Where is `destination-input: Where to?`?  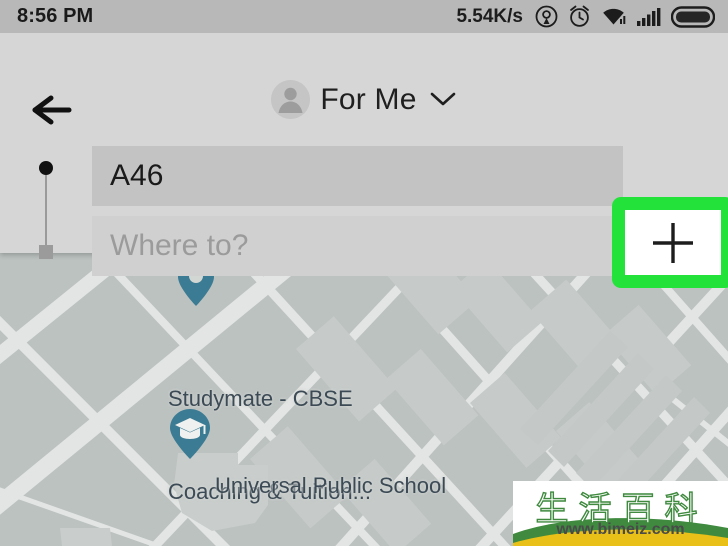 destination-input: Where to? is located at coordinates (357, 246).